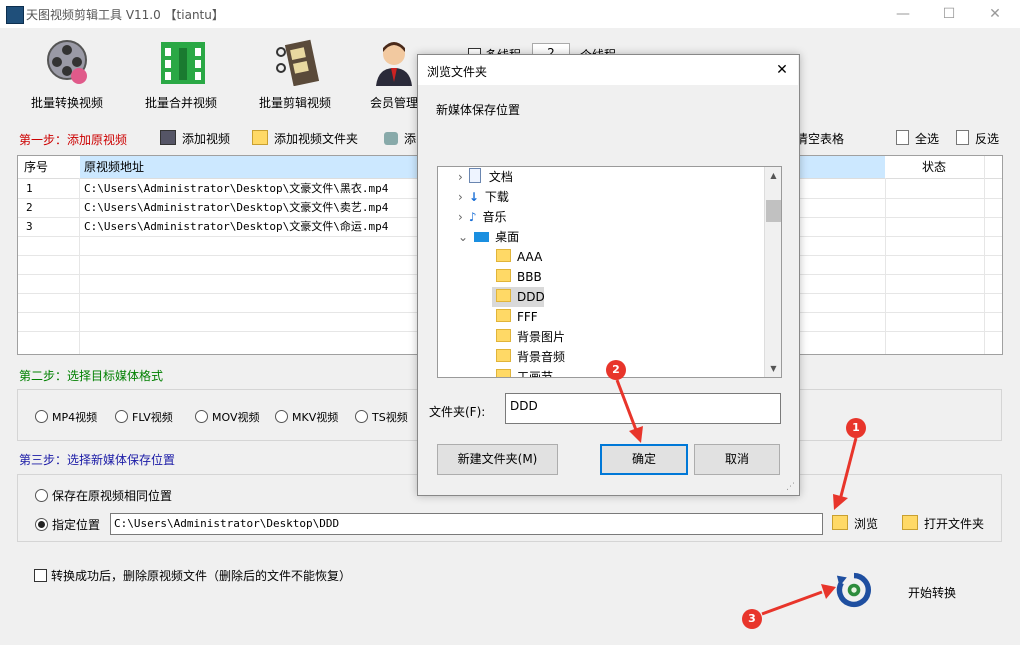 This screenshot has height=645, width=1020. I want to click on dialog-prompt: 新媒体保存位置, so click(478, 110).